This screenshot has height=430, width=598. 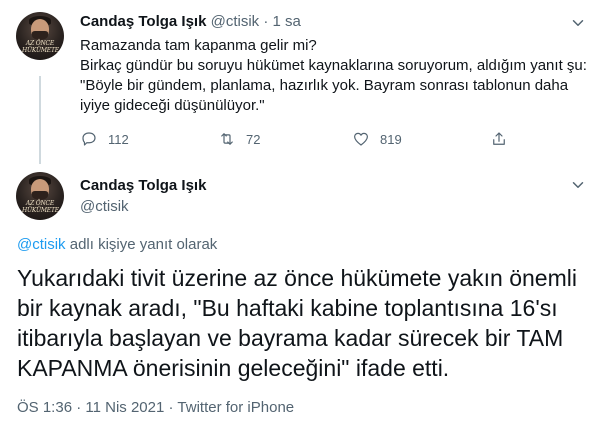 What do you see at coordinates (104, 139) in the screenshot?
I see `reply-button: 112` at bounding box center [104, 139].